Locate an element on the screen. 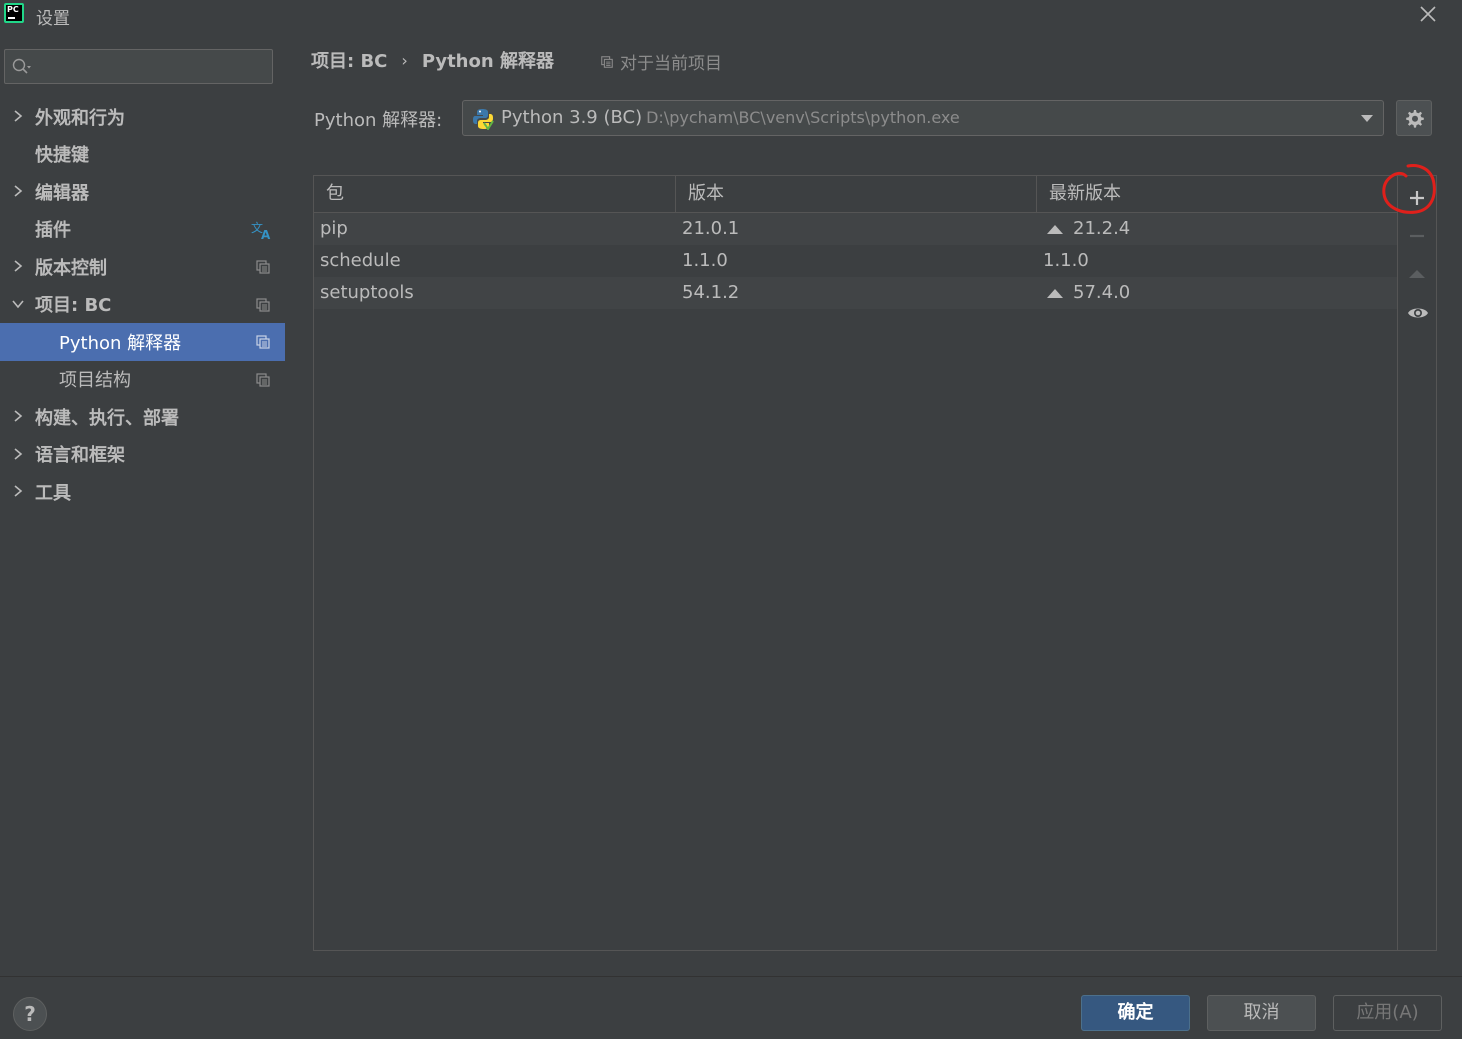  table-row: pip 21.0.1 21.2.4 is located at coordinates (855, 229).